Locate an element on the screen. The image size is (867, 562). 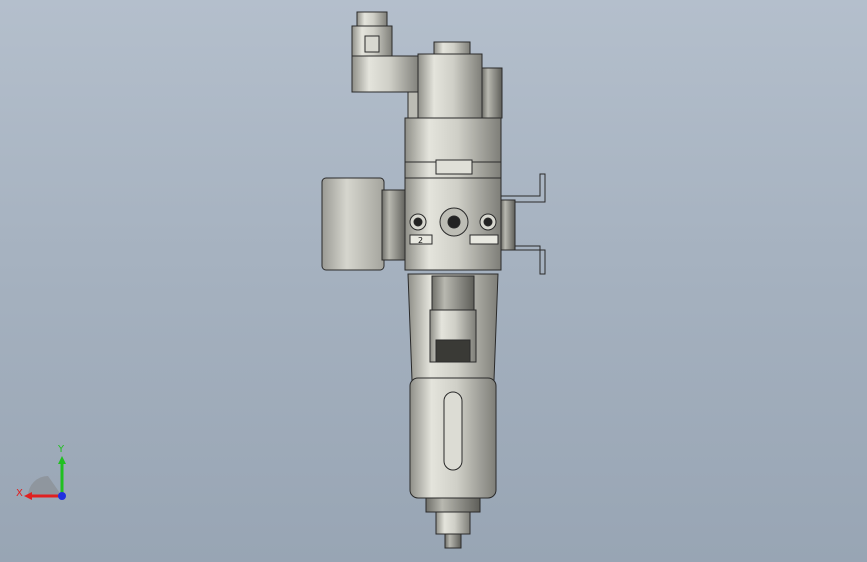
filter-bowl is located at coordinates (453, 463).